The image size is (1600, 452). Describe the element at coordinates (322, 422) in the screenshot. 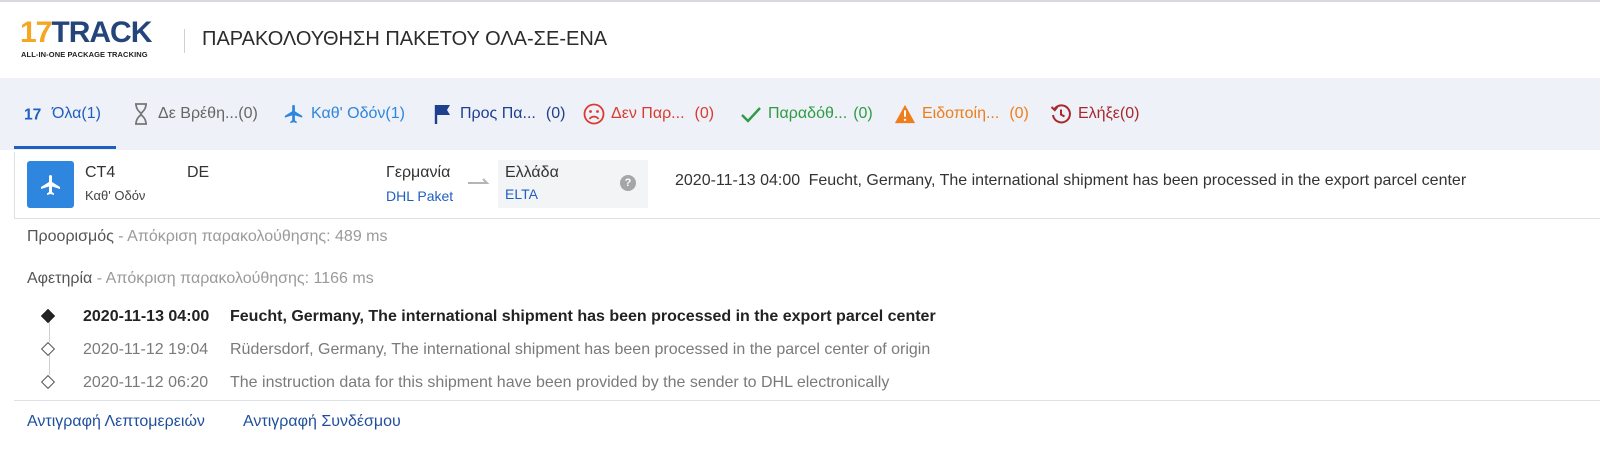

I see `copy-link-link: Αντιγραφή Συνδέσμου` at that location.